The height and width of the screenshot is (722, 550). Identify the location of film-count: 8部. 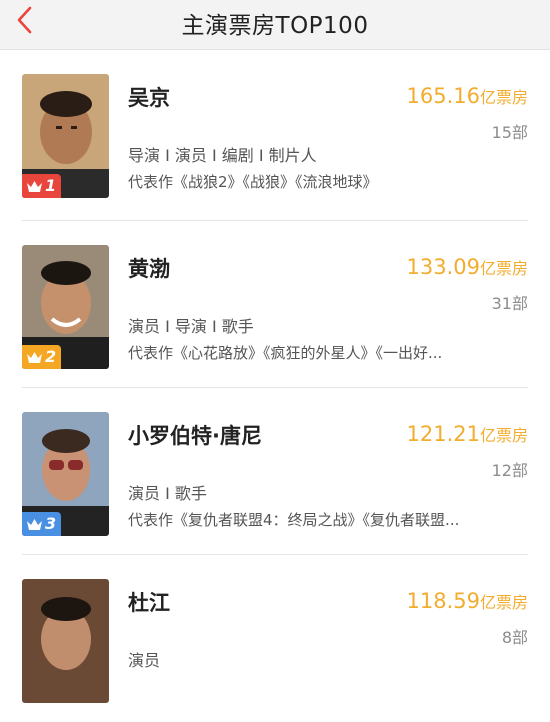
(514, 637).